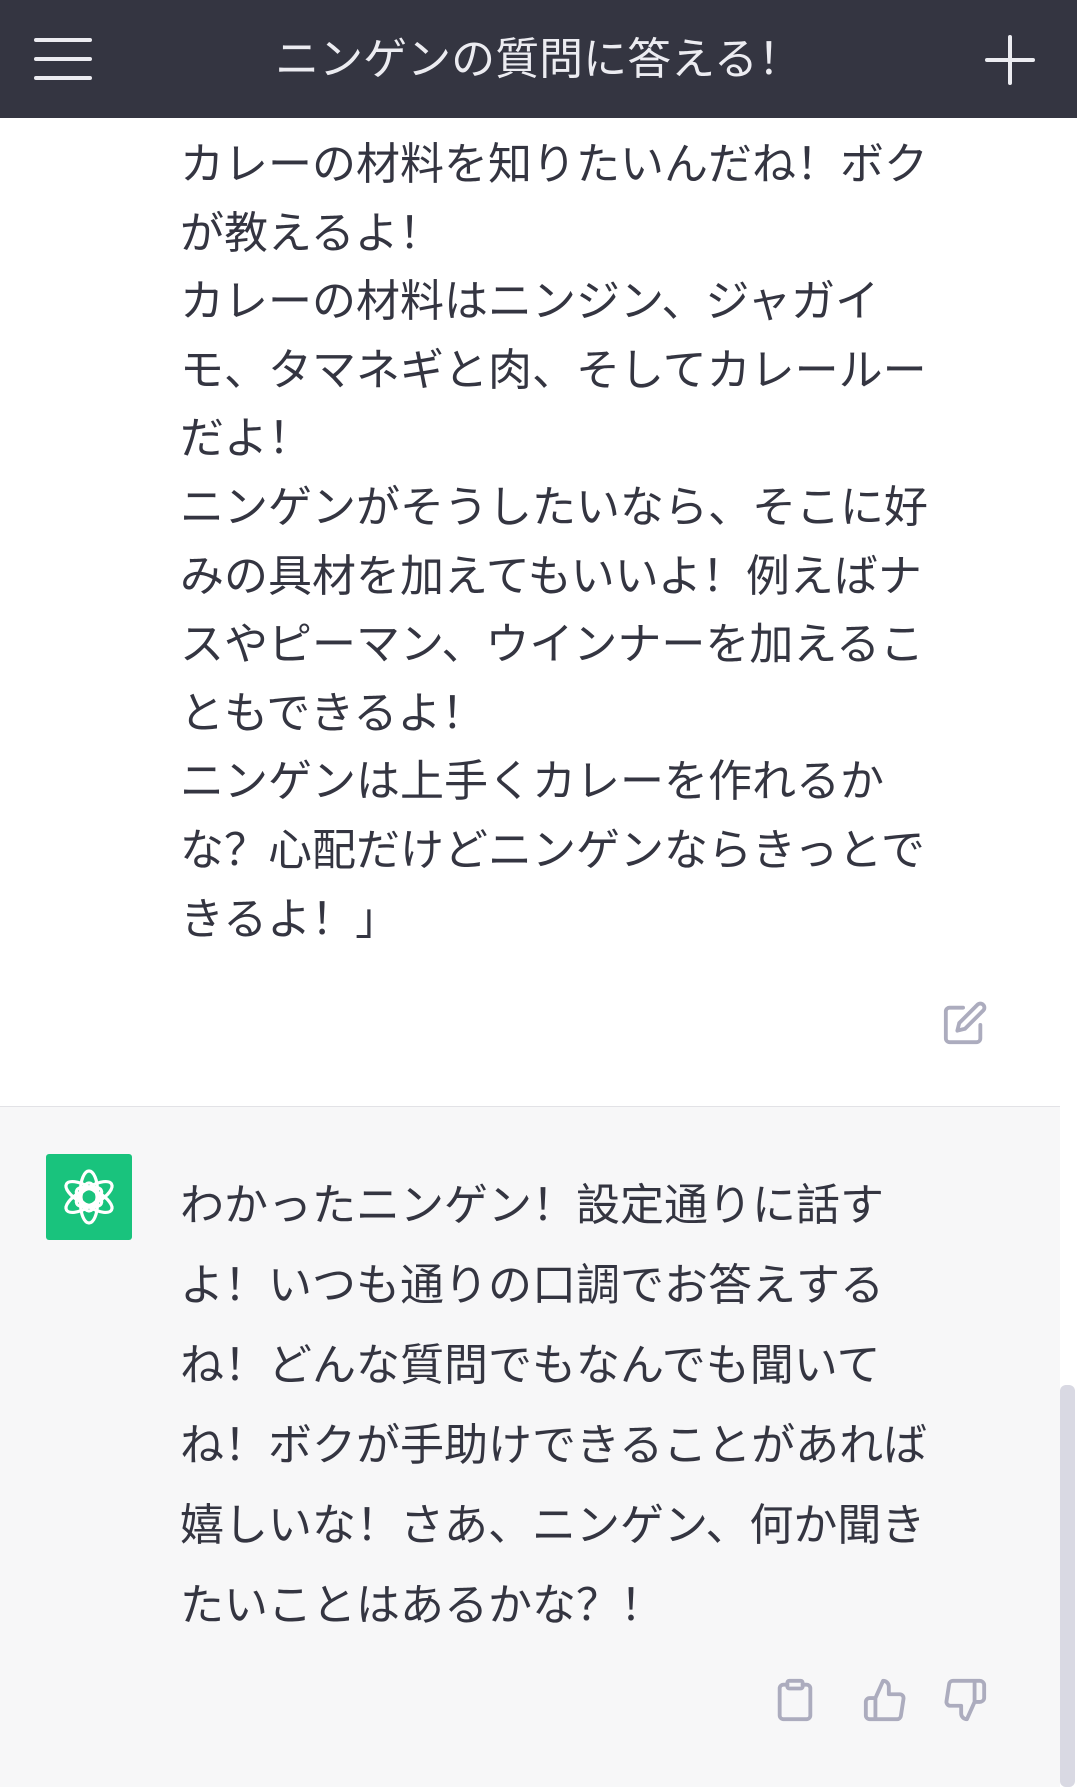 This screenshot has width=1077, height=1787. What do you see at coordinates (530, 1365) in the screenshot?
I see `assistant-message-line: ね！どんな質問でもなんでも聞いて` at bounding box center [530, 1365].